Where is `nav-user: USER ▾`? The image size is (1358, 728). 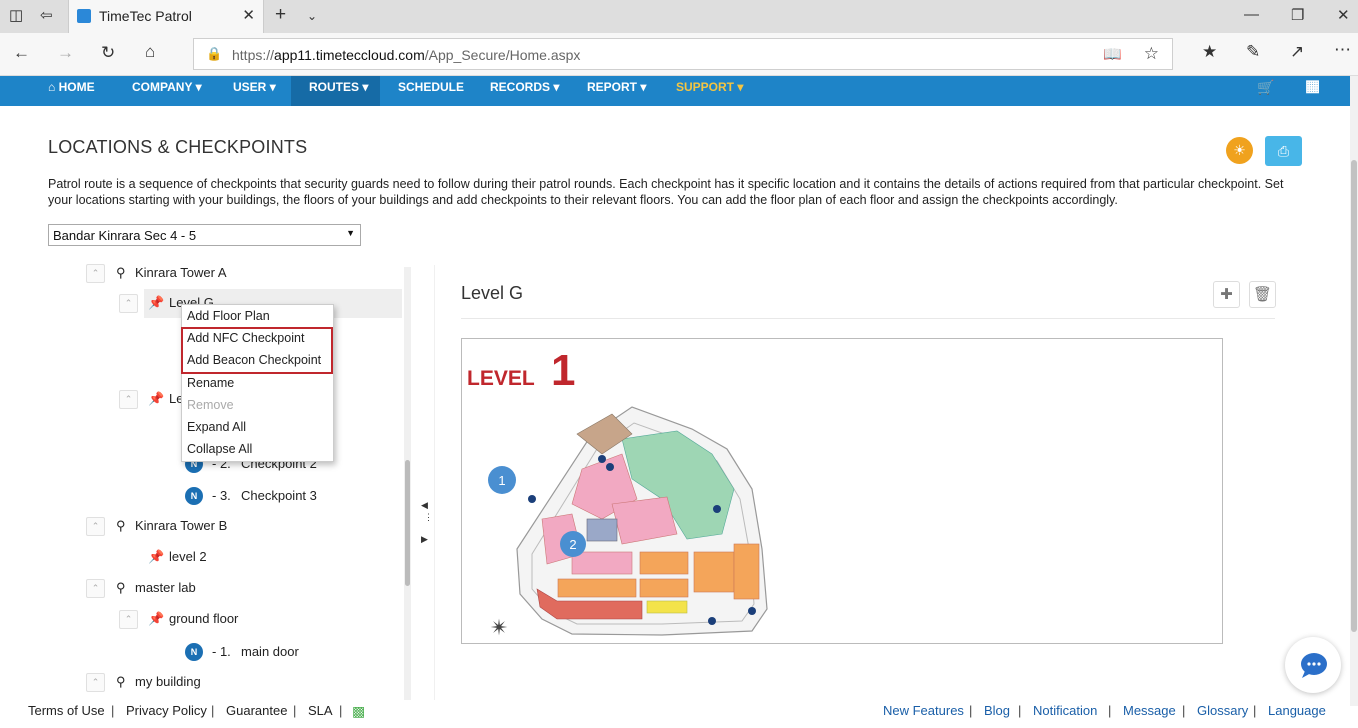 nav-user: USER ▾ is located at coordinates (254, 91).